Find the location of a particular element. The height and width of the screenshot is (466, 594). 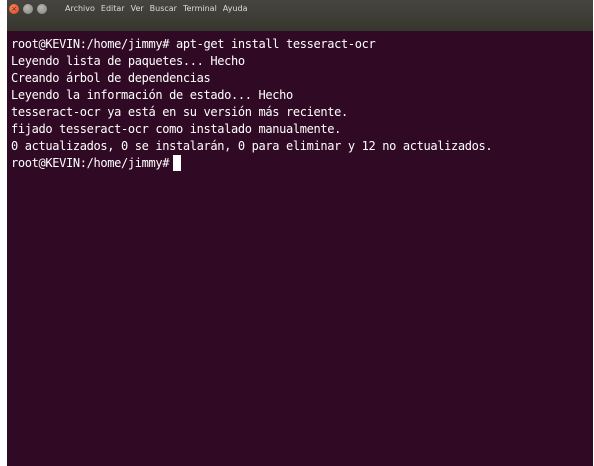

minimize-icon is located at coordinates (28, 9).